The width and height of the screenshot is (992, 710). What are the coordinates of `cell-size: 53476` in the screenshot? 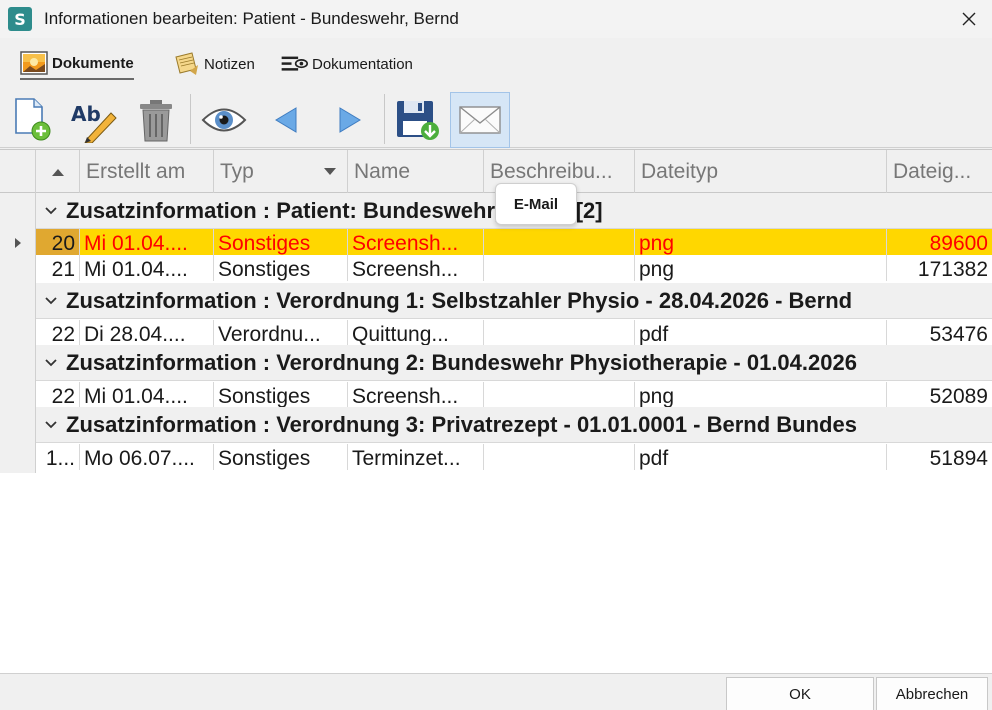 It's located at (958, 334).